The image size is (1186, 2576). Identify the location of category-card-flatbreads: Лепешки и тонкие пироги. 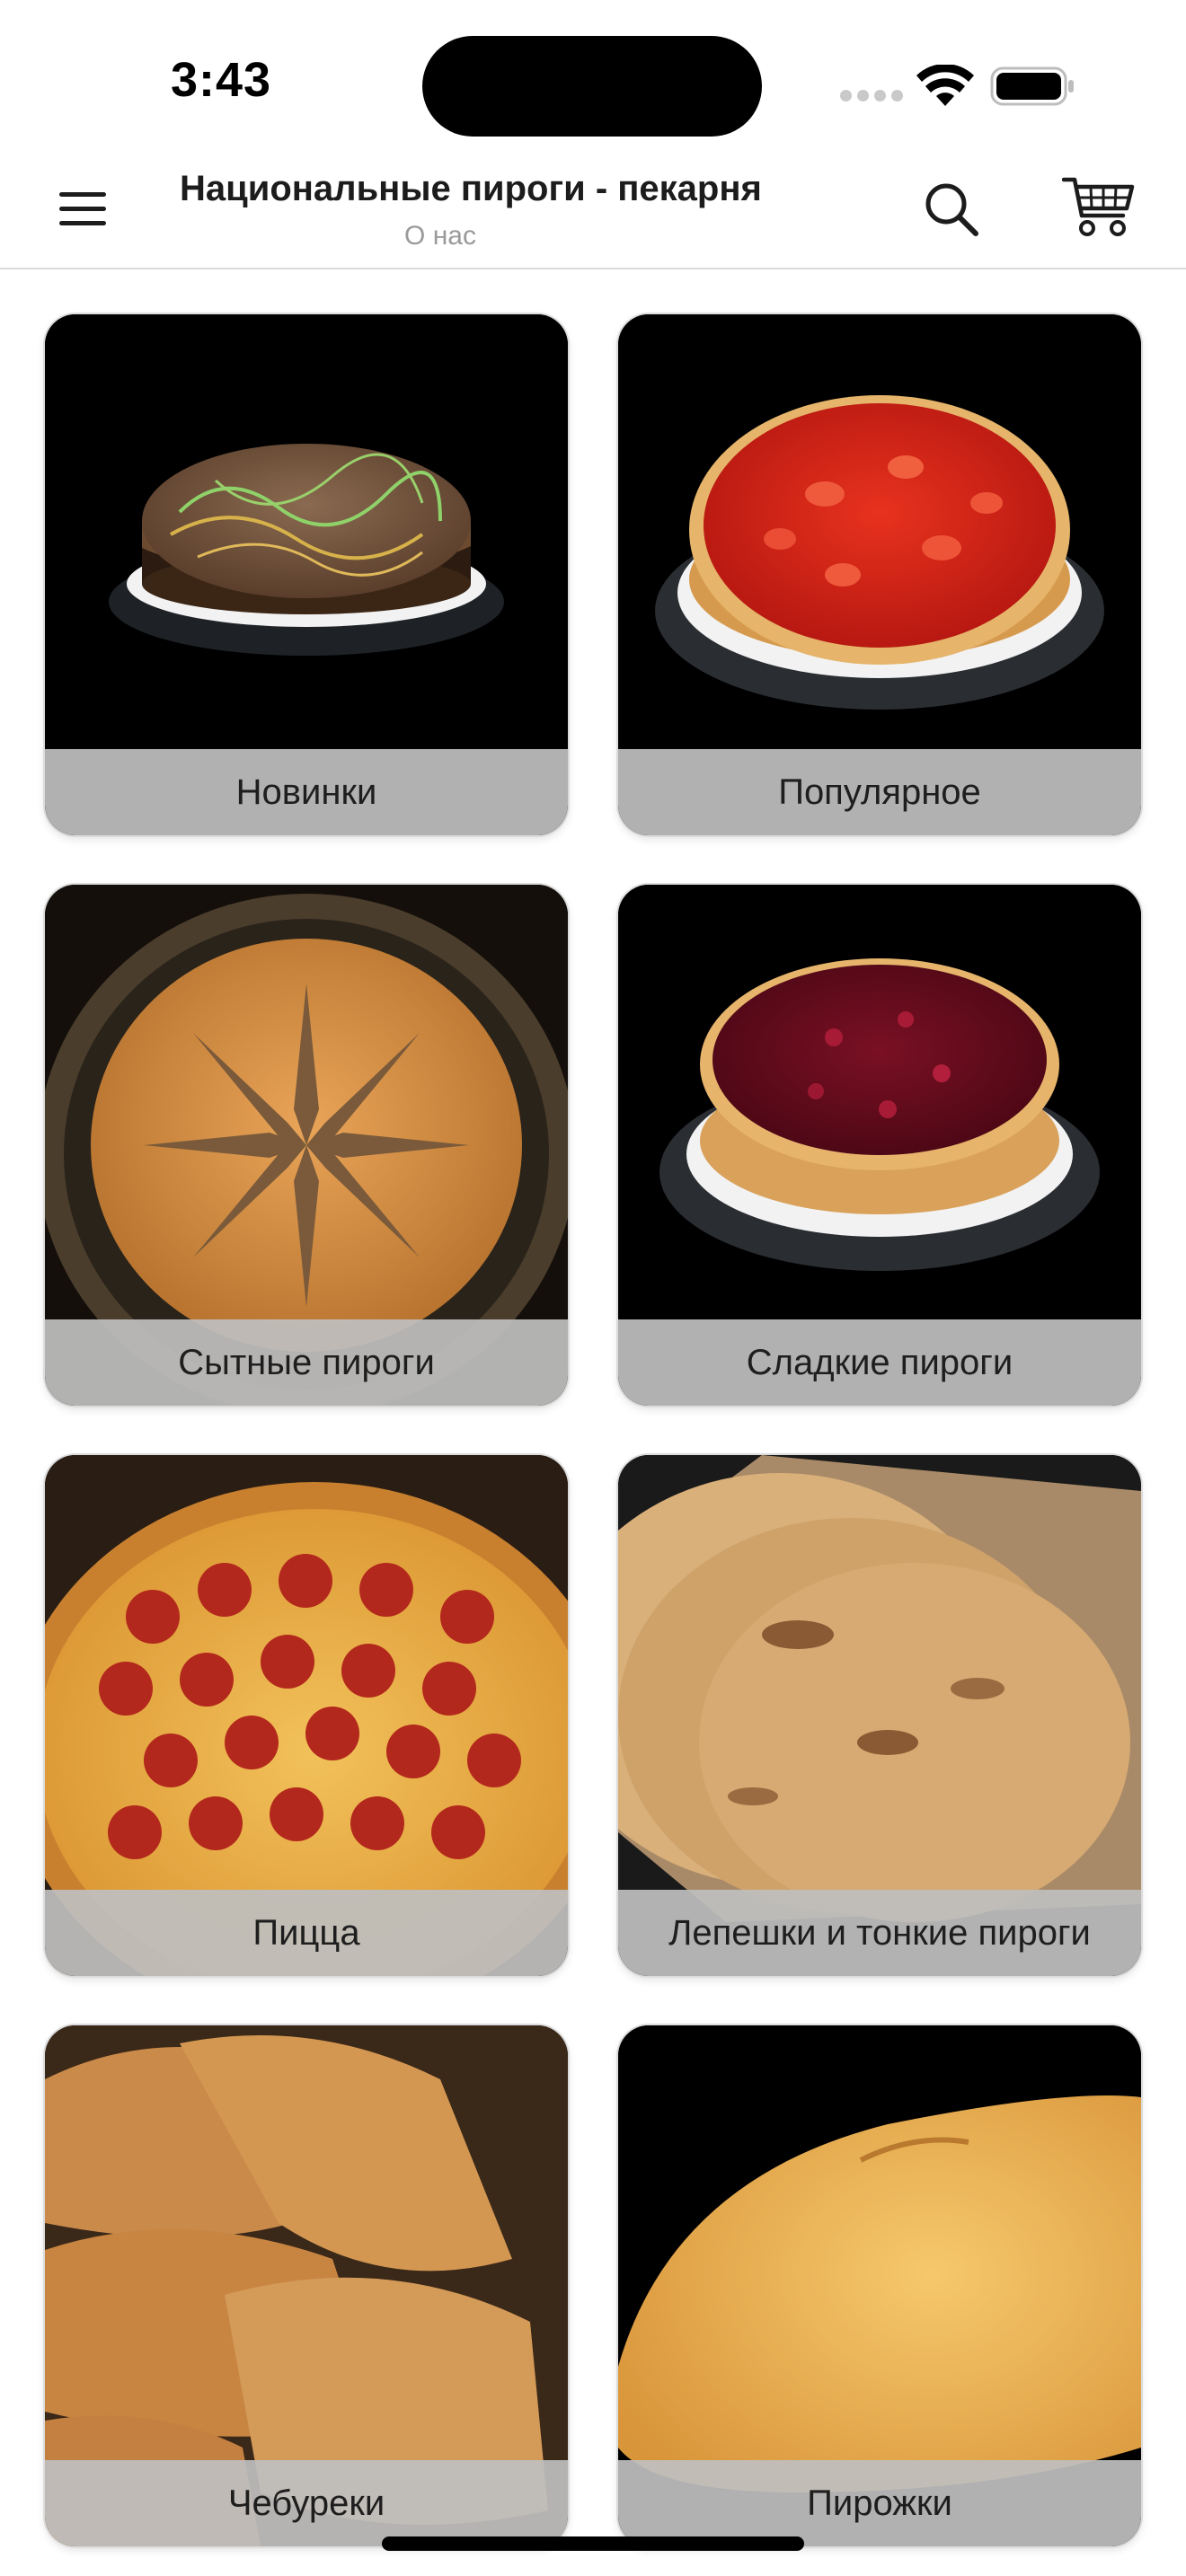
(879, 1715).